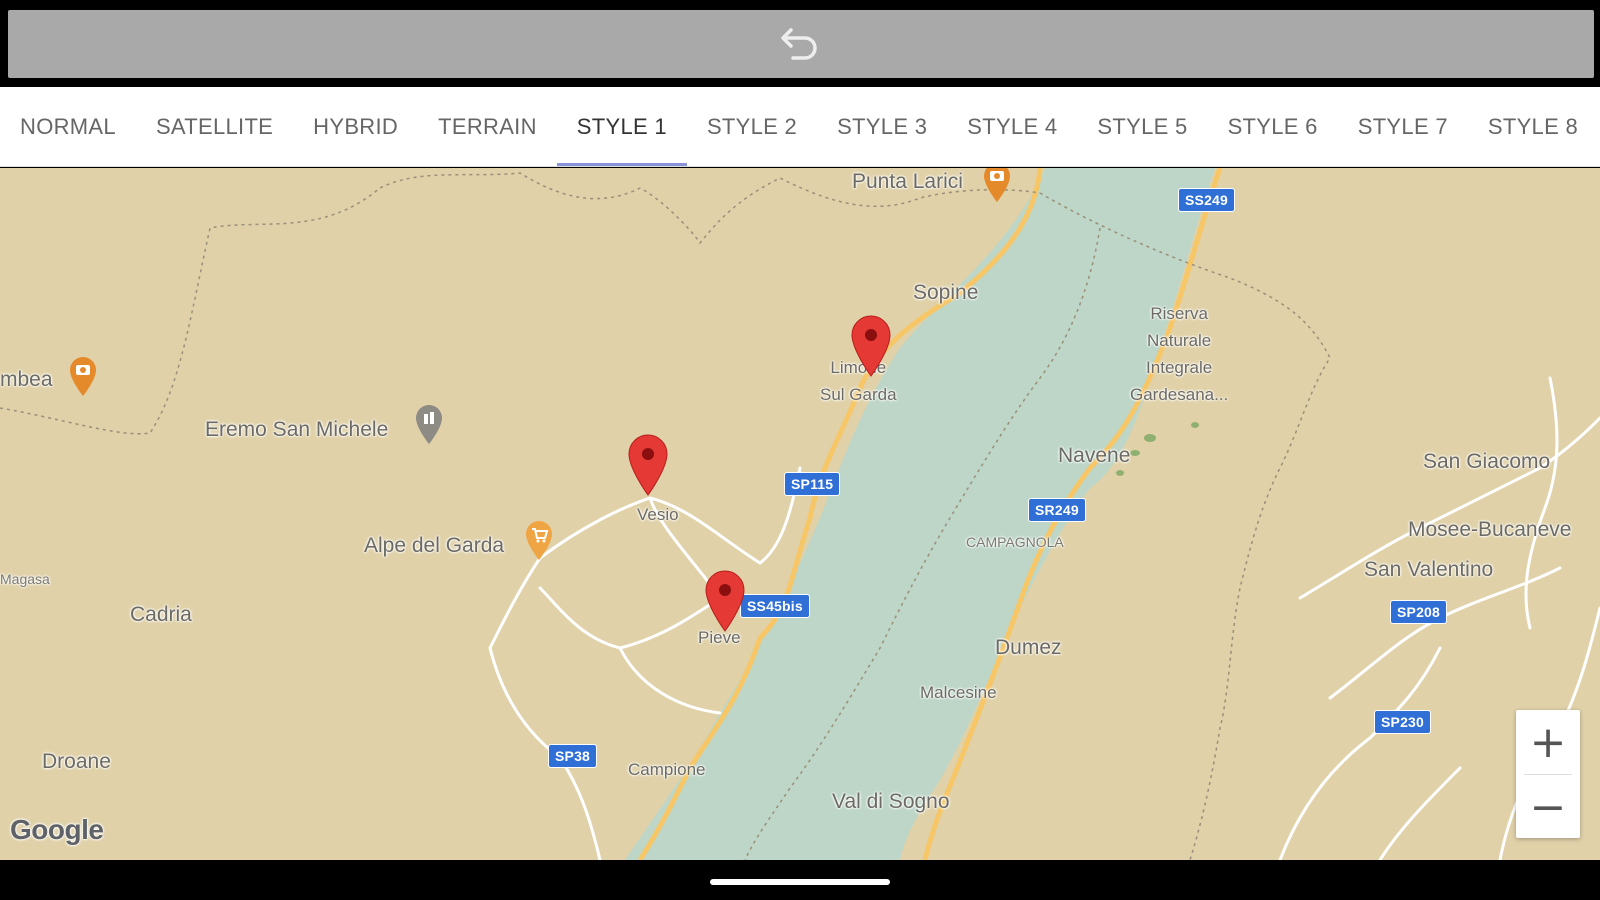  Describe the element at coordinates (1429, 569) in the screenshot. I see `place-label-san-valentino: San Valentino` at that location.